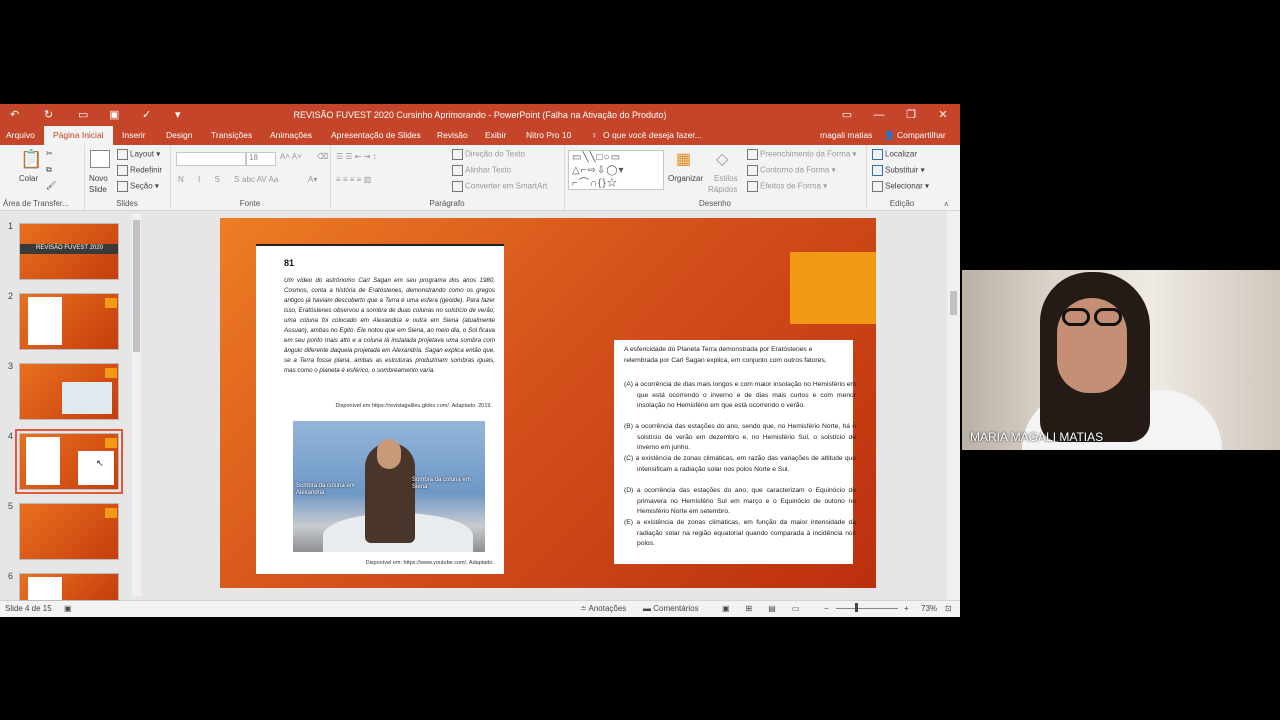 Image resolution: width=1280 pixels, height=720 pixels. Describe the element at coordinates (356, 156) in the screenshot. I see `bullets-icon: ☰ ☰ ⇤ ⇥ ↕` at that location.